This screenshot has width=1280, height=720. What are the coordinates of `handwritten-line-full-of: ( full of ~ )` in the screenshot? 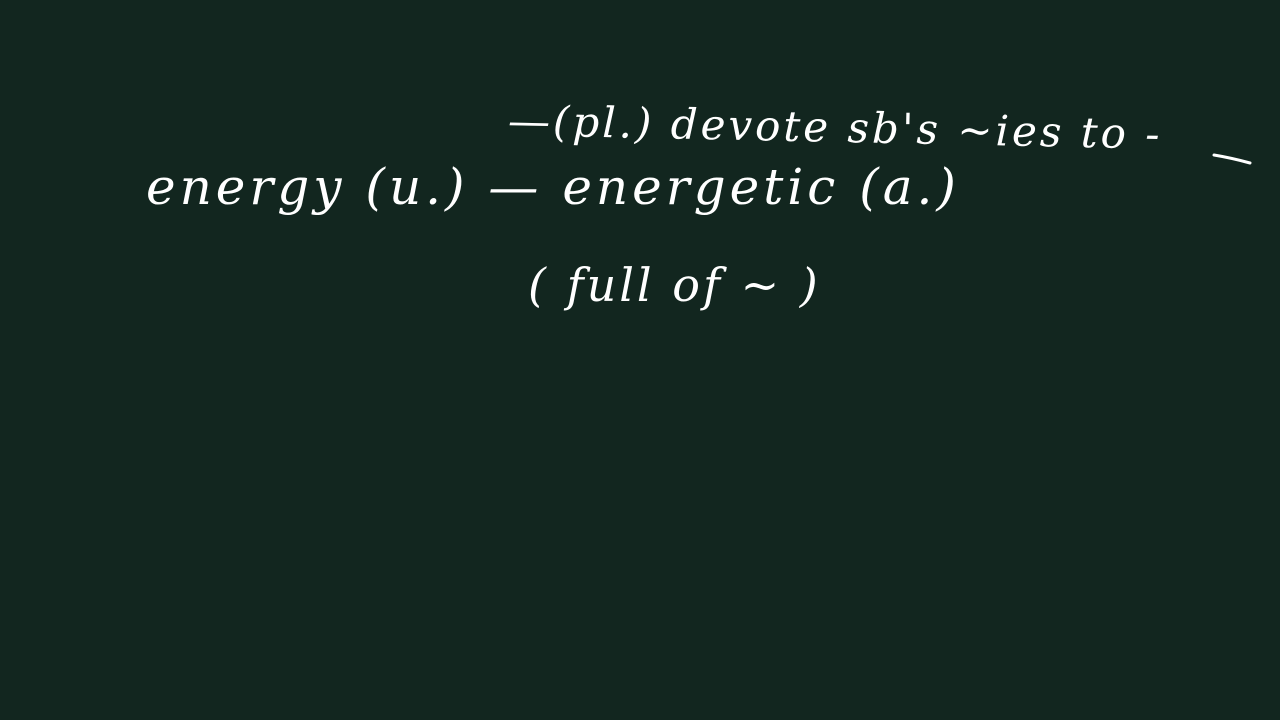 It's located at (674, 285).